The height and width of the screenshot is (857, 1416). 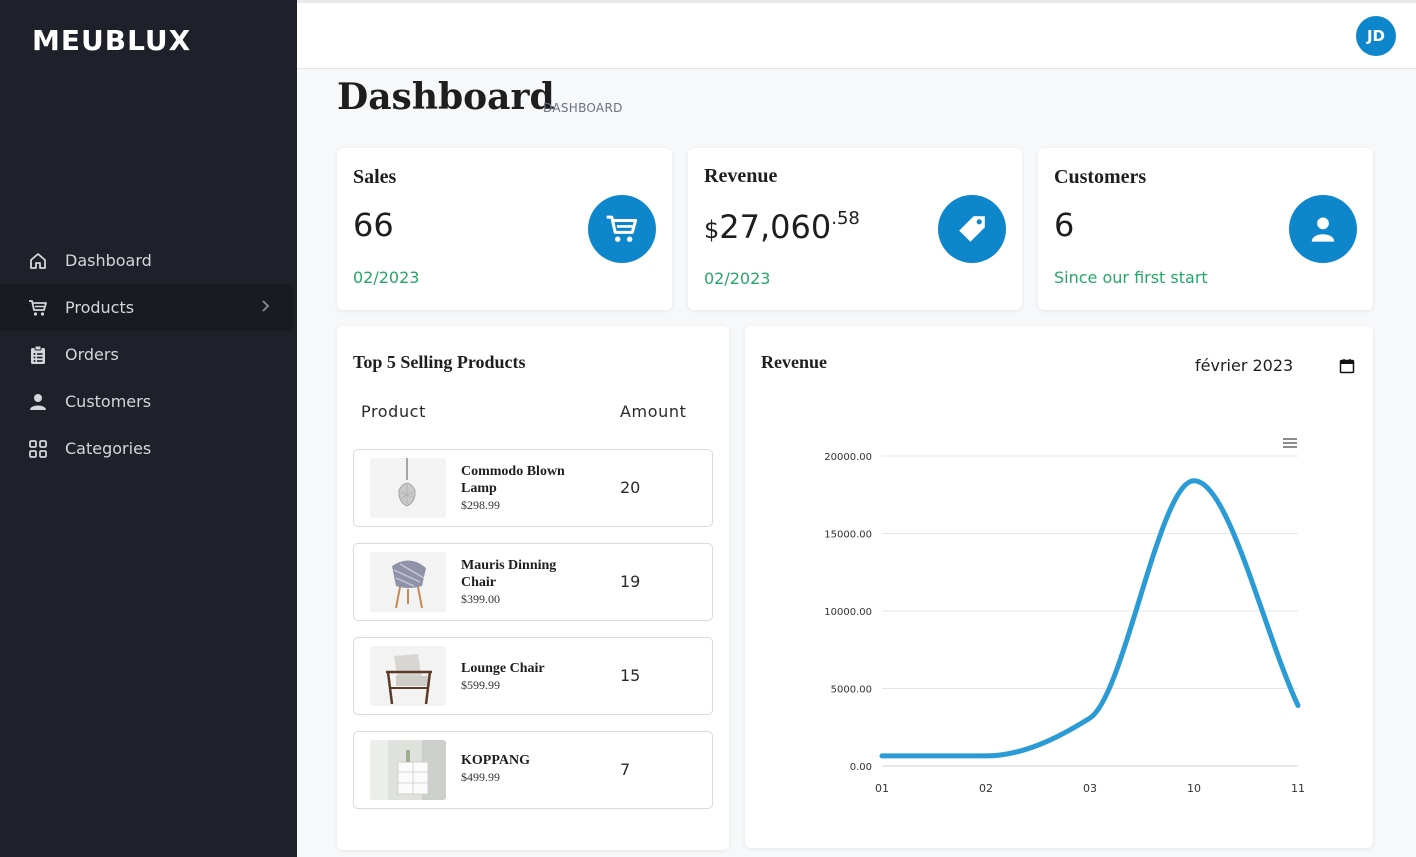 I want to click on product-name: KOPPANG, so click(x=495, y=760).